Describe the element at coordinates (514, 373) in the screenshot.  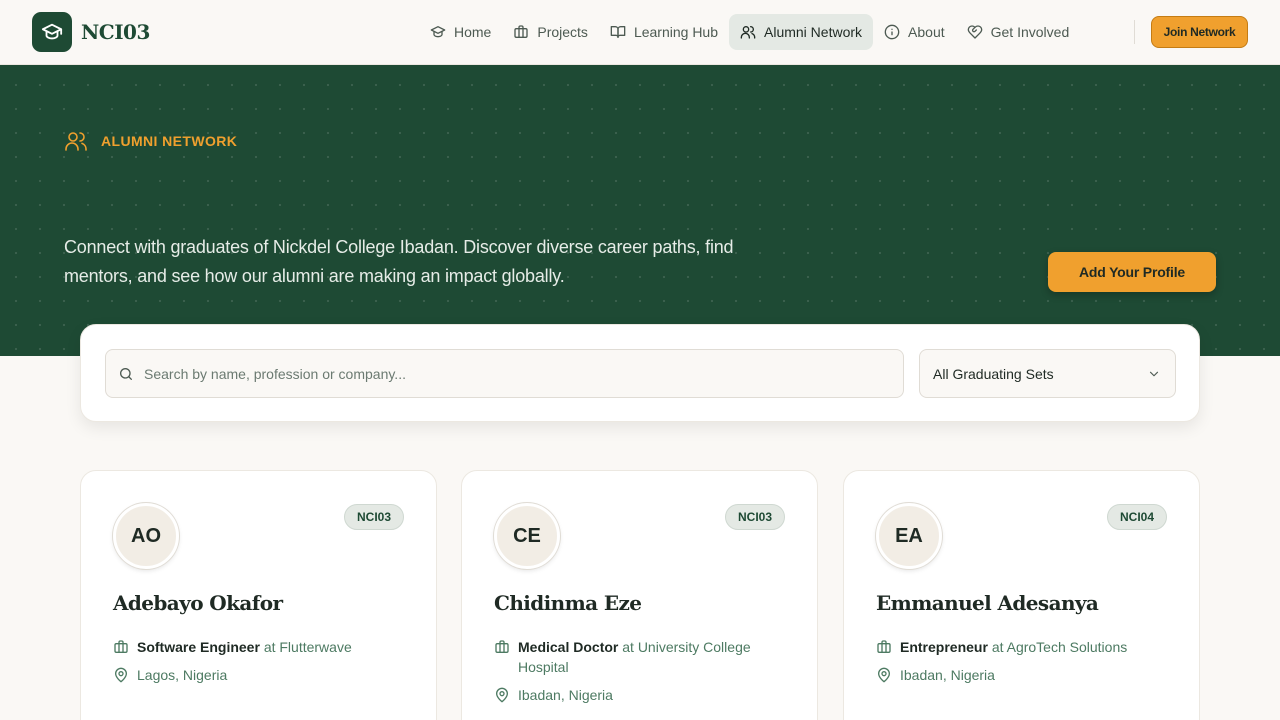
I see `search-input` at that location.